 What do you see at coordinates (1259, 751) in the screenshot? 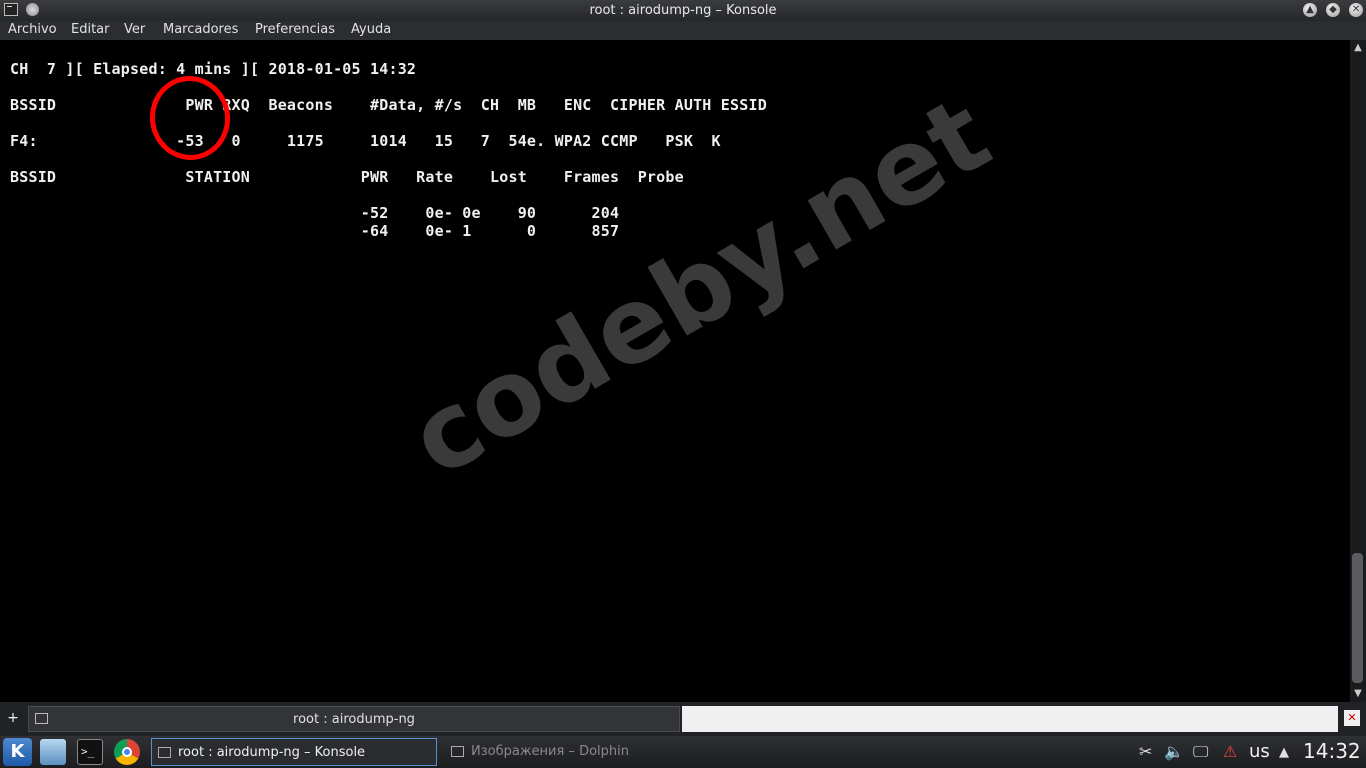
I see `keyboard-layout-indicator: us` at bounding box center [1259, 751].